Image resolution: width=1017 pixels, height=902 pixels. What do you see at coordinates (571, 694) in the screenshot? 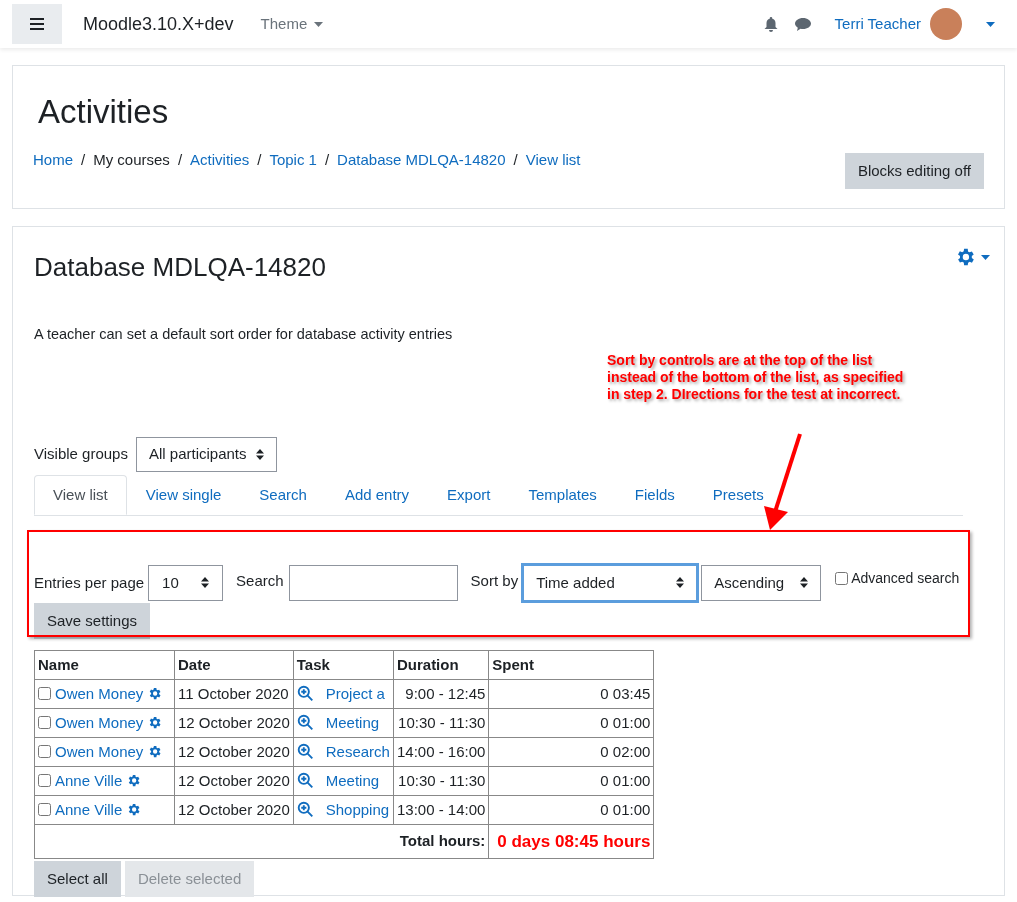
I see `spent-cell: 0 03:45` at bounding box center [571, 694].